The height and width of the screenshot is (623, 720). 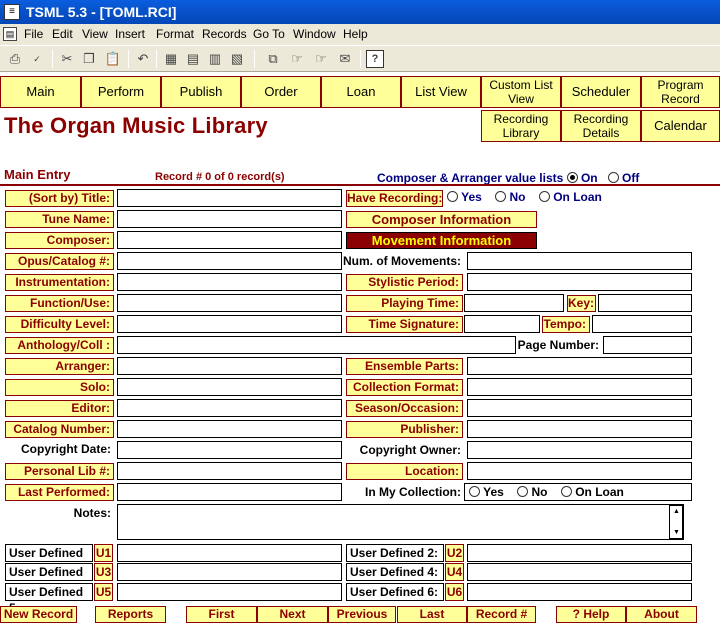 What do you see at coordinates (579, 366) in the screenshot?
I see `ensemble-parts-field` at bounding box center [579, 366].